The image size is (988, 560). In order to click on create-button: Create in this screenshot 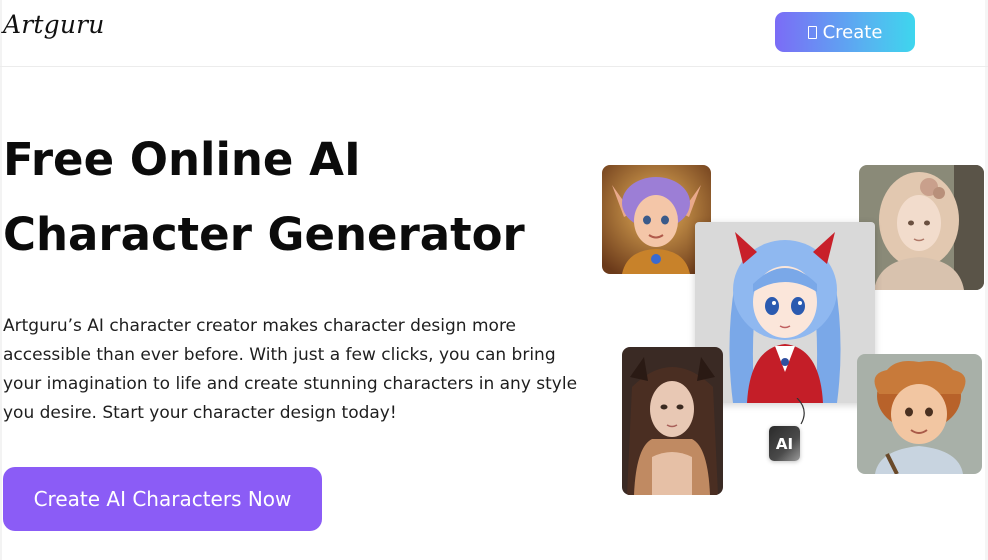, I will do `click(845, 32)`.